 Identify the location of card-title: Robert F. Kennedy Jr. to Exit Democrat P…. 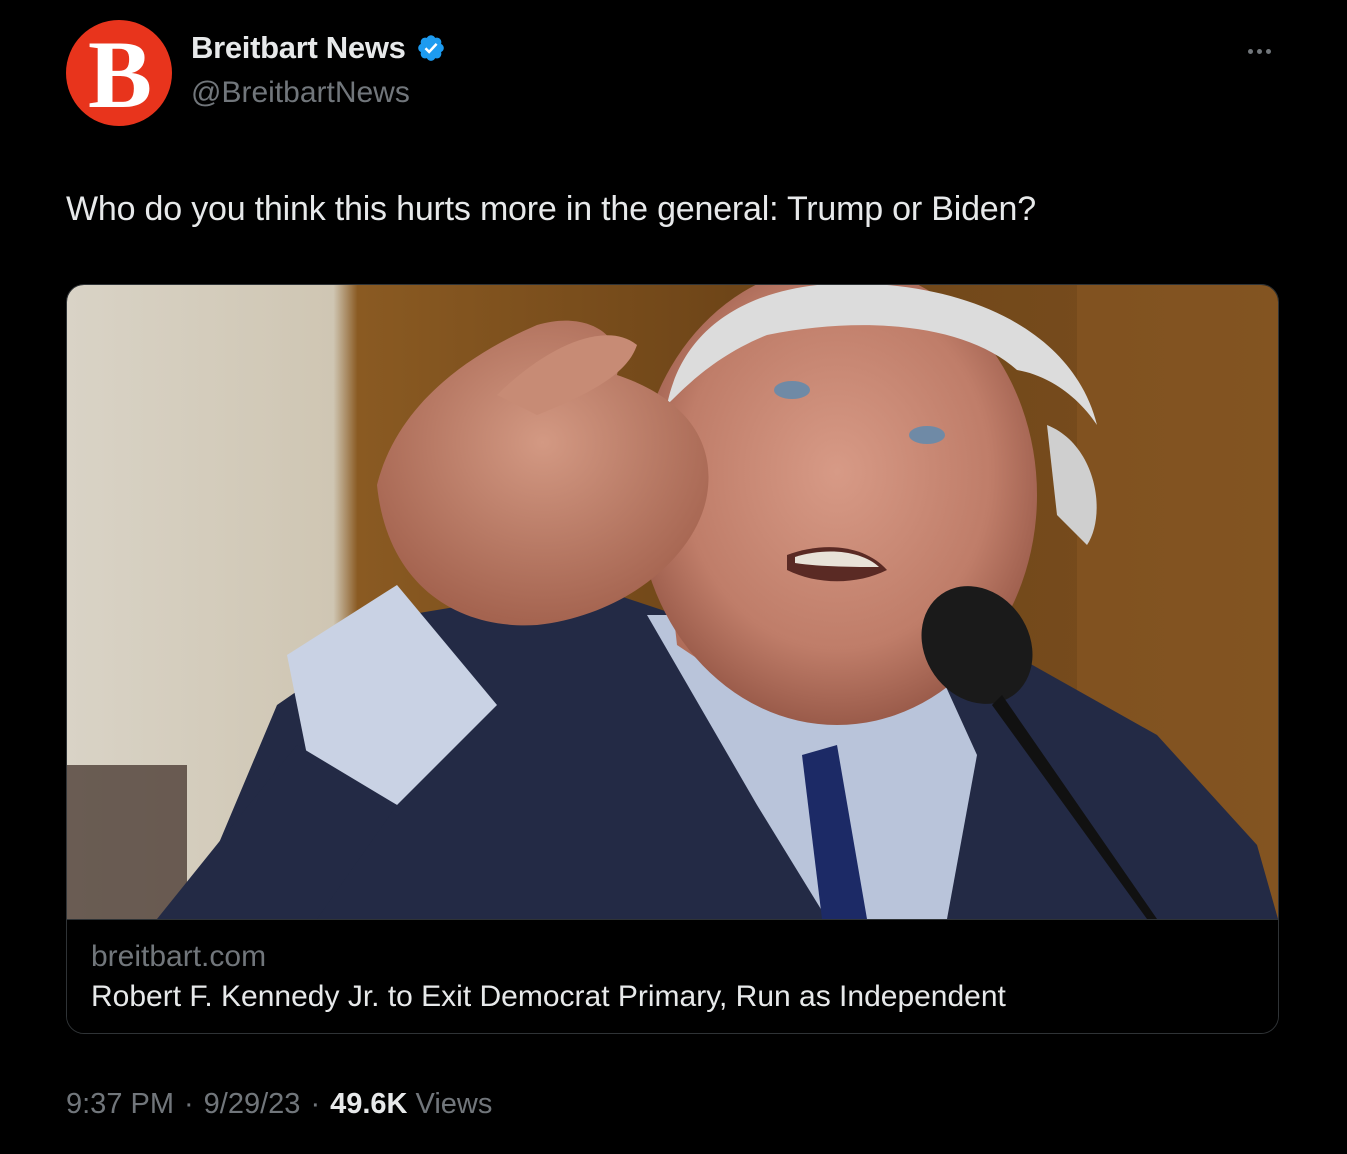
(548, 997).